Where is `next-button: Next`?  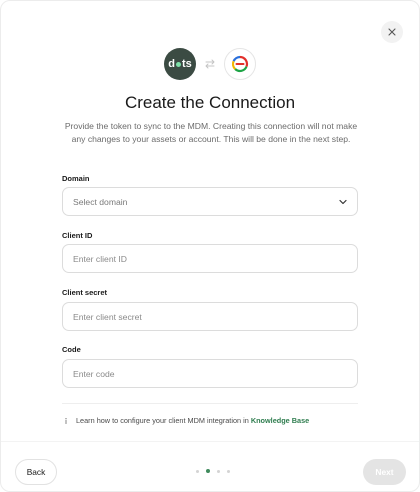
next-button: Next is located at coordinates (384, 472).